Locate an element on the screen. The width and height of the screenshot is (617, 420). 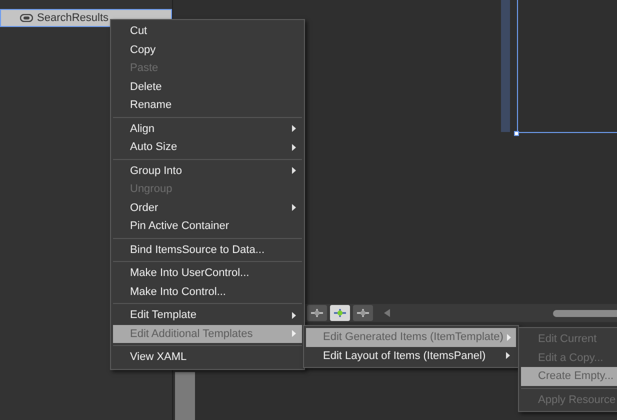
splitter-handle is located at coordinates (185, 396).